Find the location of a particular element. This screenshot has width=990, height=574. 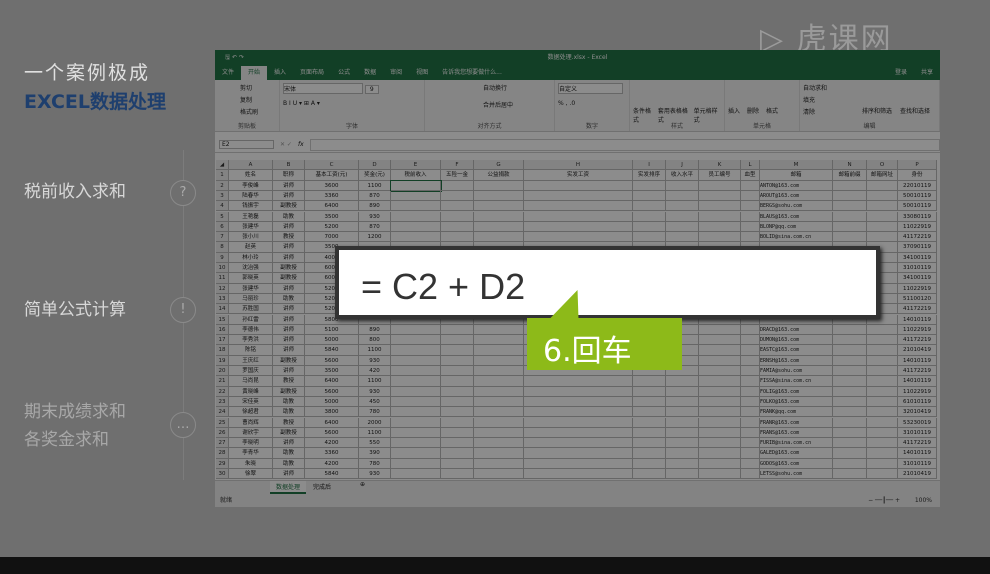

lesson-item-3-line1: 期末成绩求和 is located at coordinates (75, 412).